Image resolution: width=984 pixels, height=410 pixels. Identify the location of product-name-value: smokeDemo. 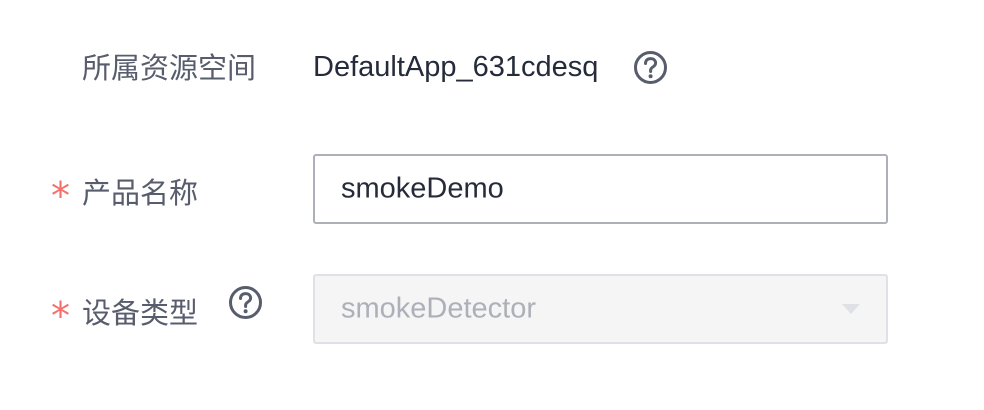
(422, 188).